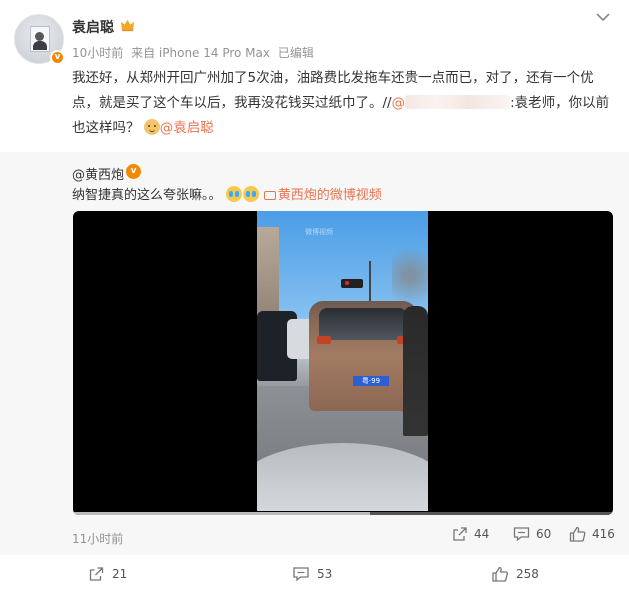  I want to click on post-source: 来自 iPhone 14 Pro Max, so click(200, 53).